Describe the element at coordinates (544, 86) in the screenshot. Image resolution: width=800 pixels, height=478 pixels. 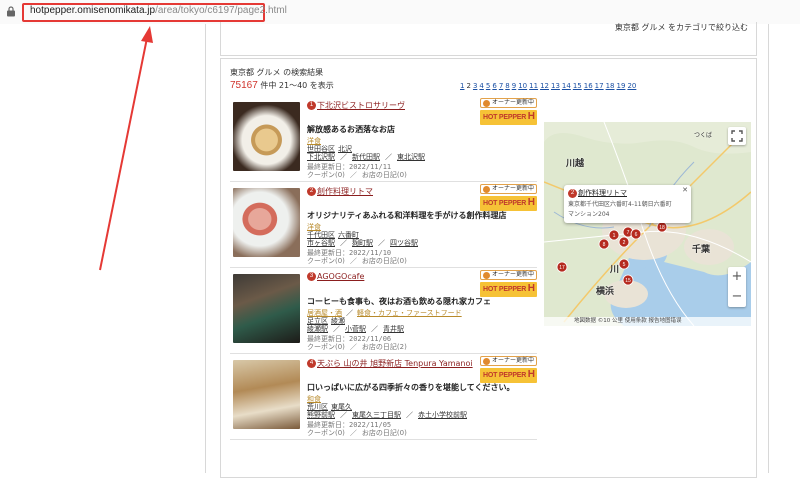
I see `page-link-12: 12` at that location.